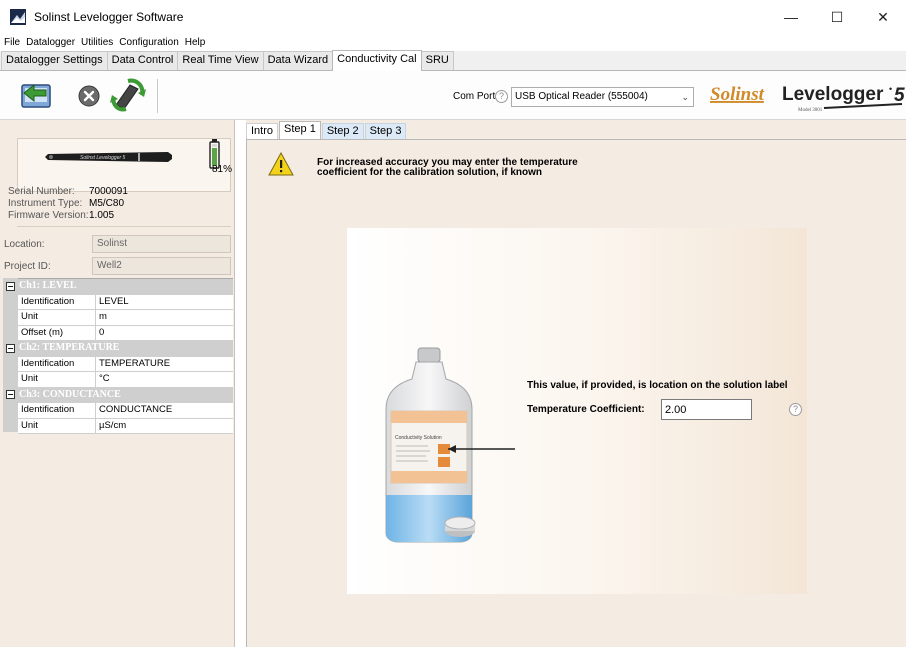 This screenshot has width=906, height=647. Describe the element at coordinates (883, 17) in the screenshot. I see `close-button: ✕` at that location.